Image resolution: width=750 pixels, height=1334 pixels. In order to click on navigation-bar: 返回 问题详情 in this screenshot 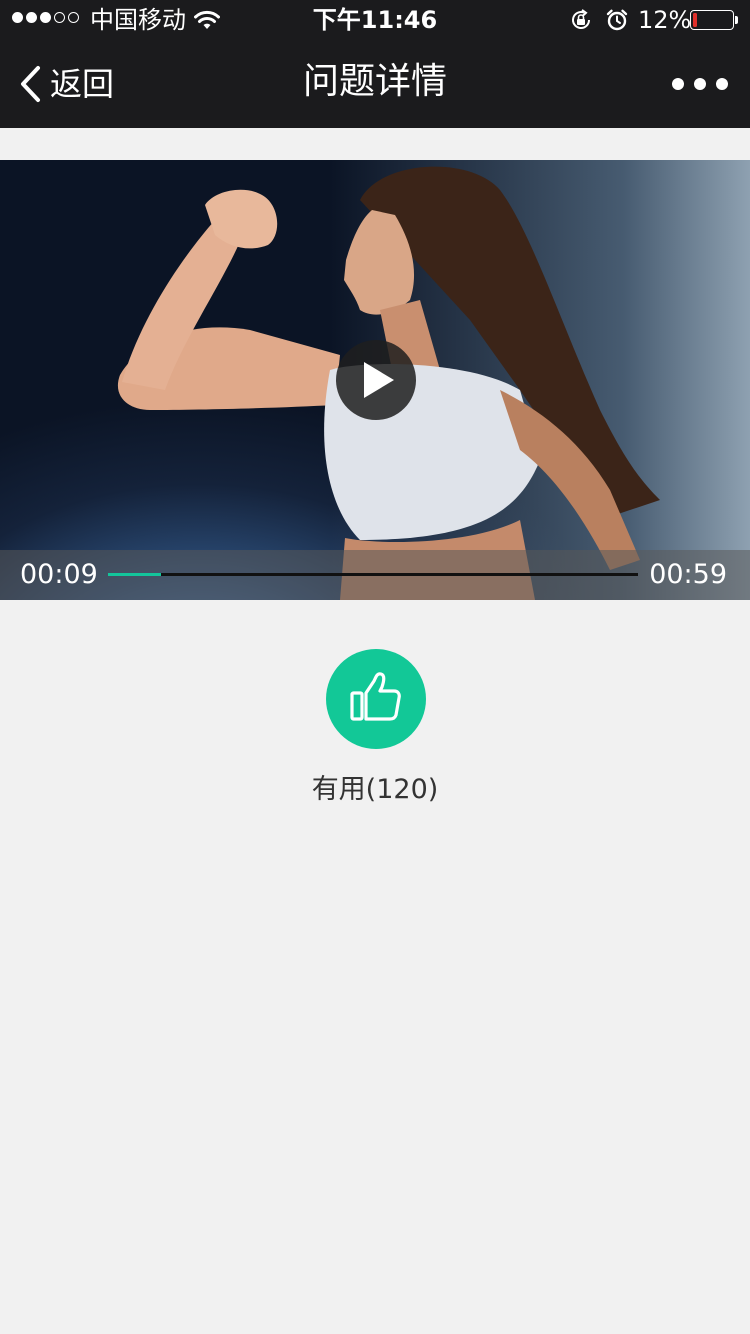, I will do `click(375, 84)`.